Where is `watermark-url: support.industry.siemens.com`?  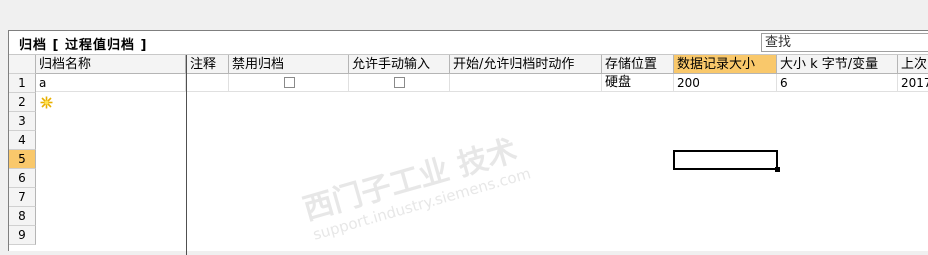
watermark-url: support.industry.siemens.com is located at coordinates (421, 204).